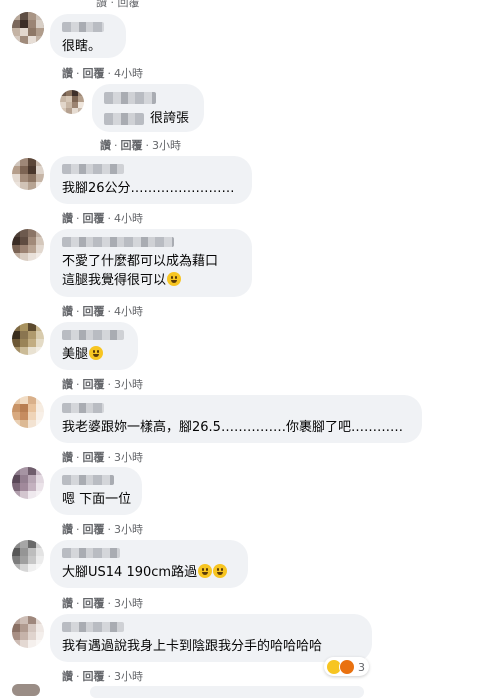  I want to click on comment-meta-top: 讀 · 回覆, so click(118, 5).